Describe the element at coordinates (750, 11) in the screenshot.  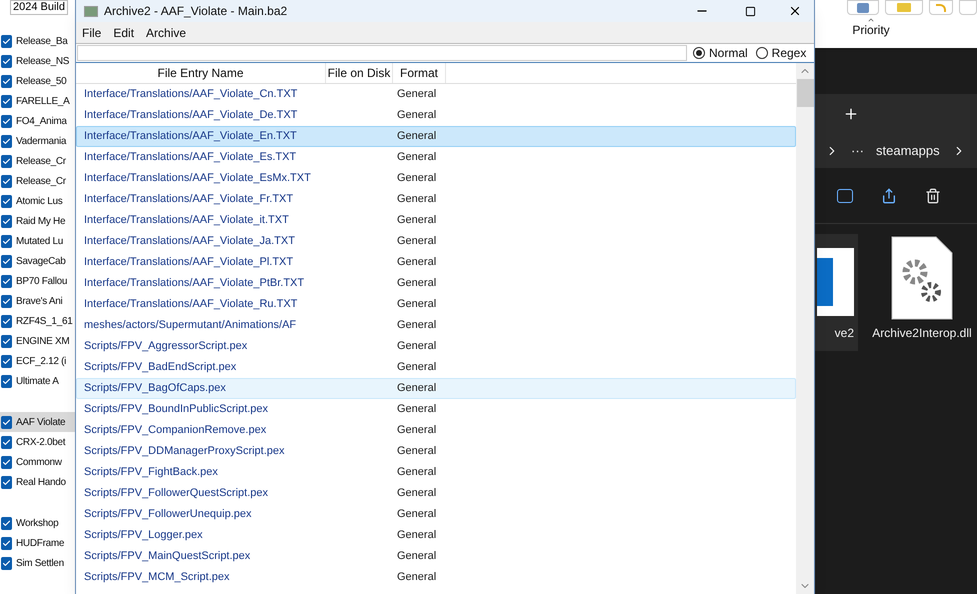
I see `maximize-icon` at that location.